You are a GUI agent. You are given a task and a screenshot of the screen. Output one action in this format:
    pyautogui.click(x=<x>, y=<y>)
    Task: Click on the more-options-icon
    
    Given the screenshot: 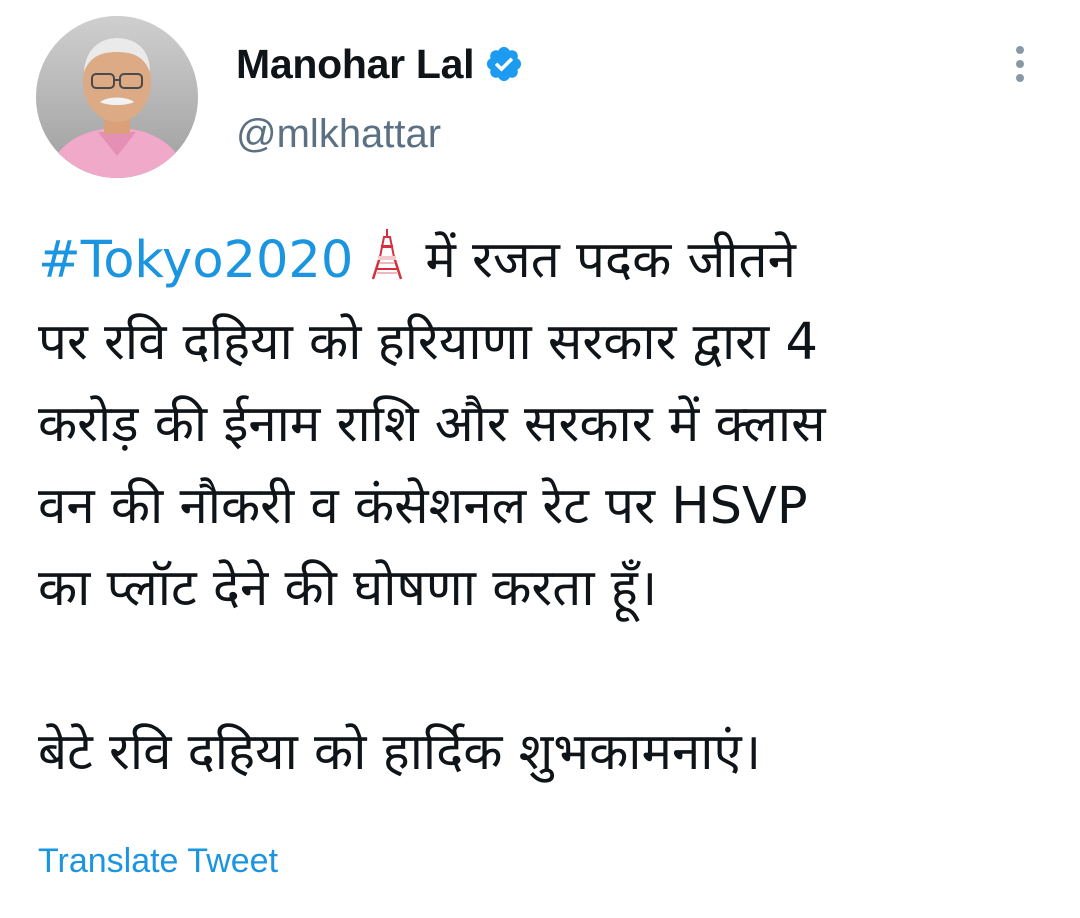 What is the action you would take?
    pyautogui.click(x=1020, y=64)
    